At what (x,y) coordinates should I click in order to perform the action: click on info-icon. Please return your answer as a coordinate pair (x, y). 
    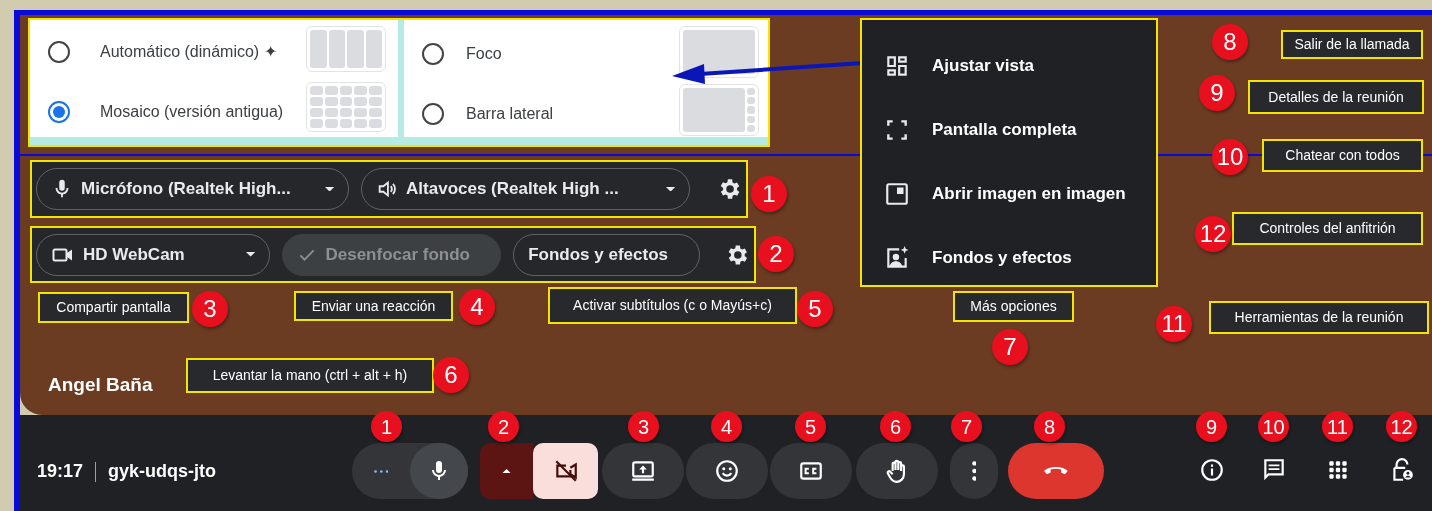
    Looking at the image, I should click on (1212, 470).